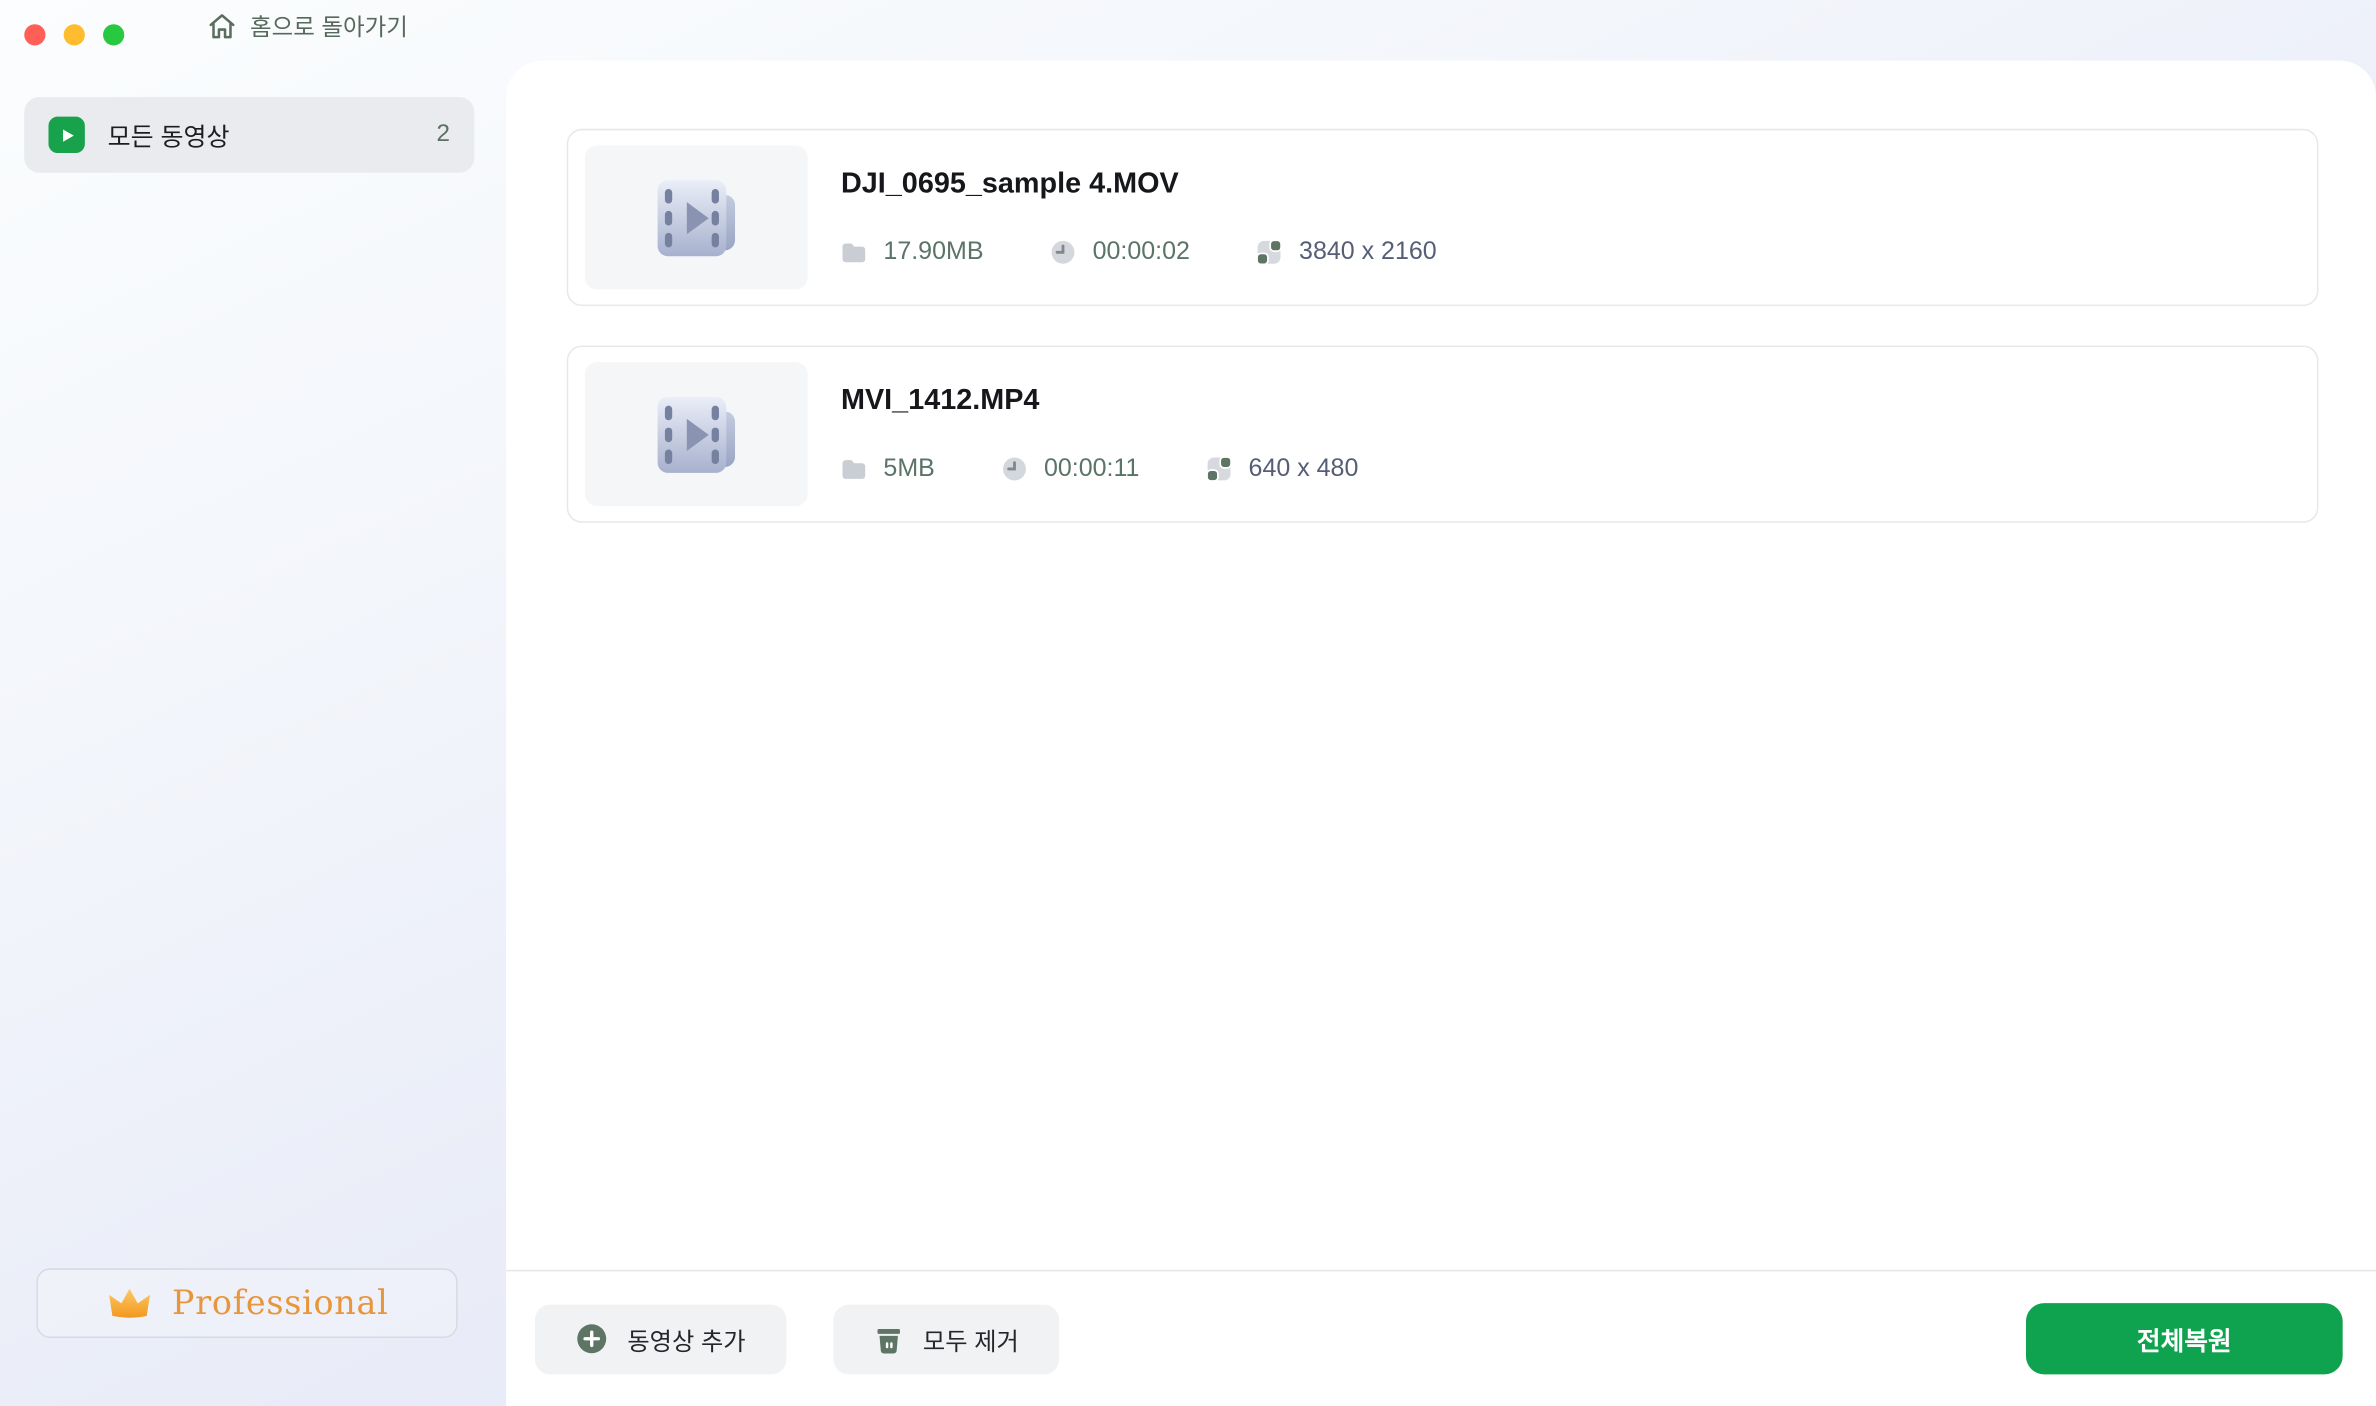 The height and width of the screenshot is (1406, 2376). I want to click on file-size-value: 5MB, so click(909, 468).